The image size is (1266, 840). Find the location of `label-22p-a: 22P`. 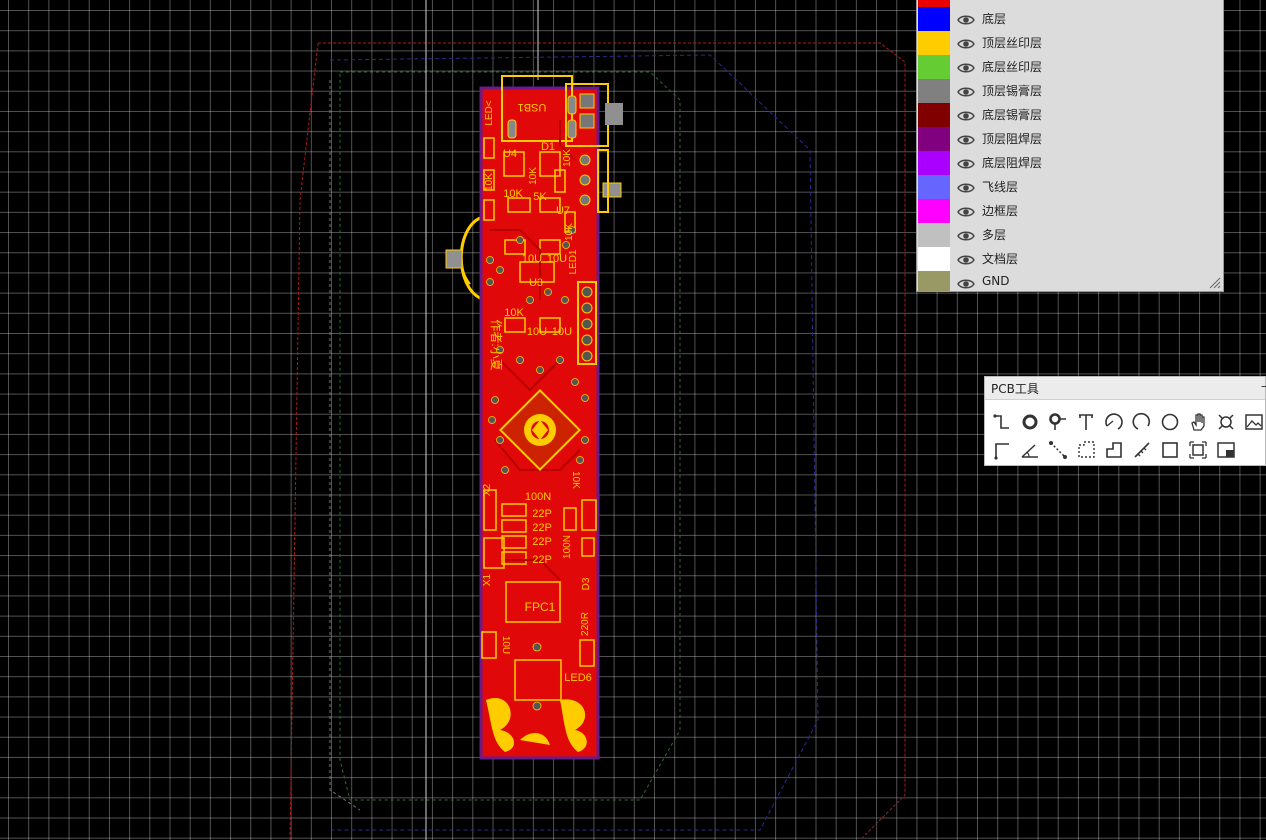

label-22p-a: 22P is located at coordinates (542, 514).